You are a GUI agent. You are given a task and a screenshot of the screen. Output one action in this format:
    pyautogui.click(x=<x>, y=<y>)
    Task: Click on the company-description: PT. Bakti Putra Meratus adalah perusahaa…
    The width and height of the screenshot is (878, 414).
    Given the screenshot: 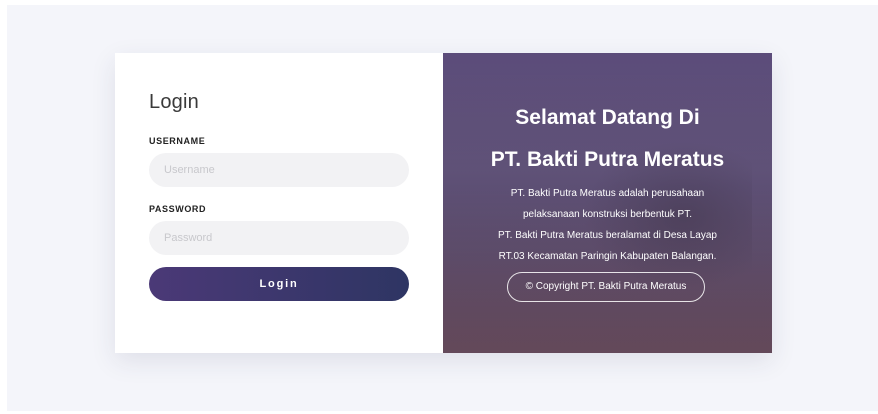 What is the action you would take?
    pyautogui.click(x=607, y=225)
    